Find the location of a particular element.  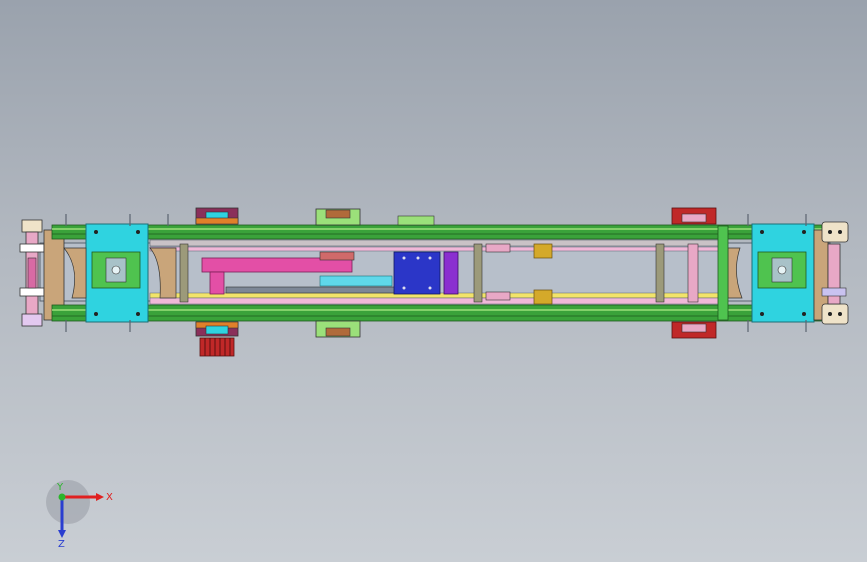

right-end-rollers is located at coordinates (831, 273).